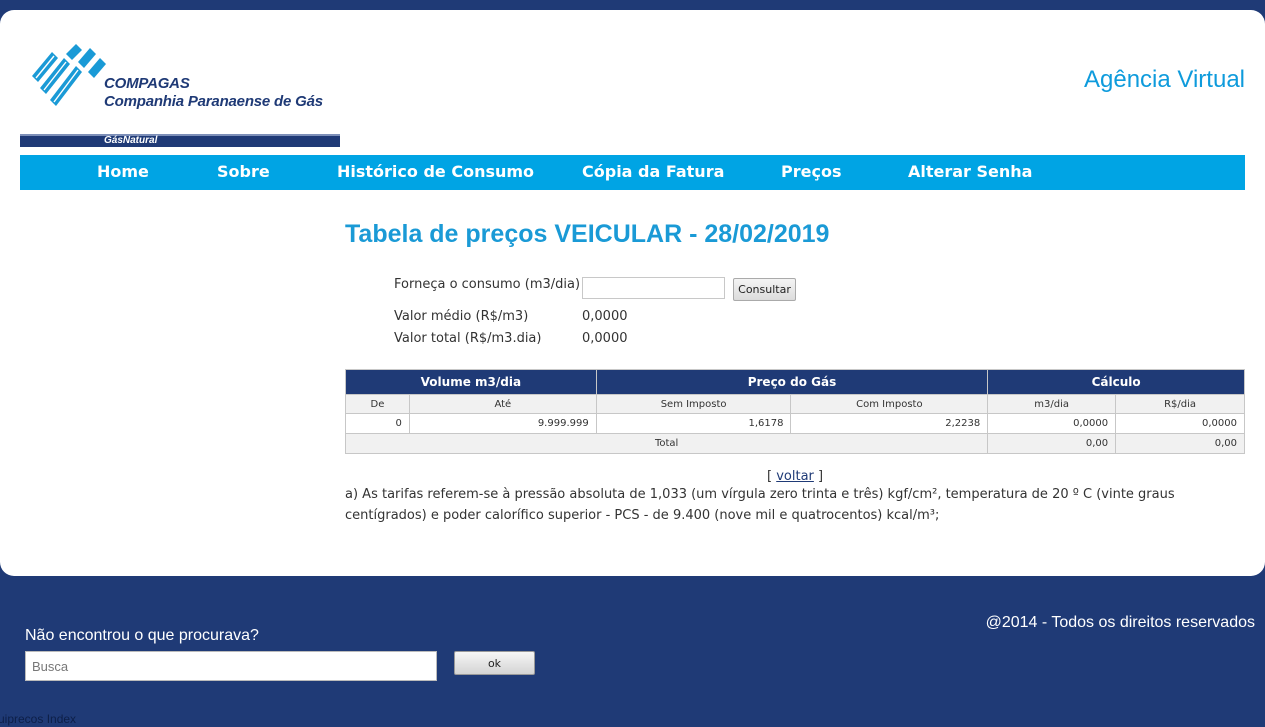 Image resolution: width=1265 pixels, height=727 pixels. What do you see at coordinates (653, 288) in the screenshot?
I see `consumo-input` at bounding box center [653, 288].